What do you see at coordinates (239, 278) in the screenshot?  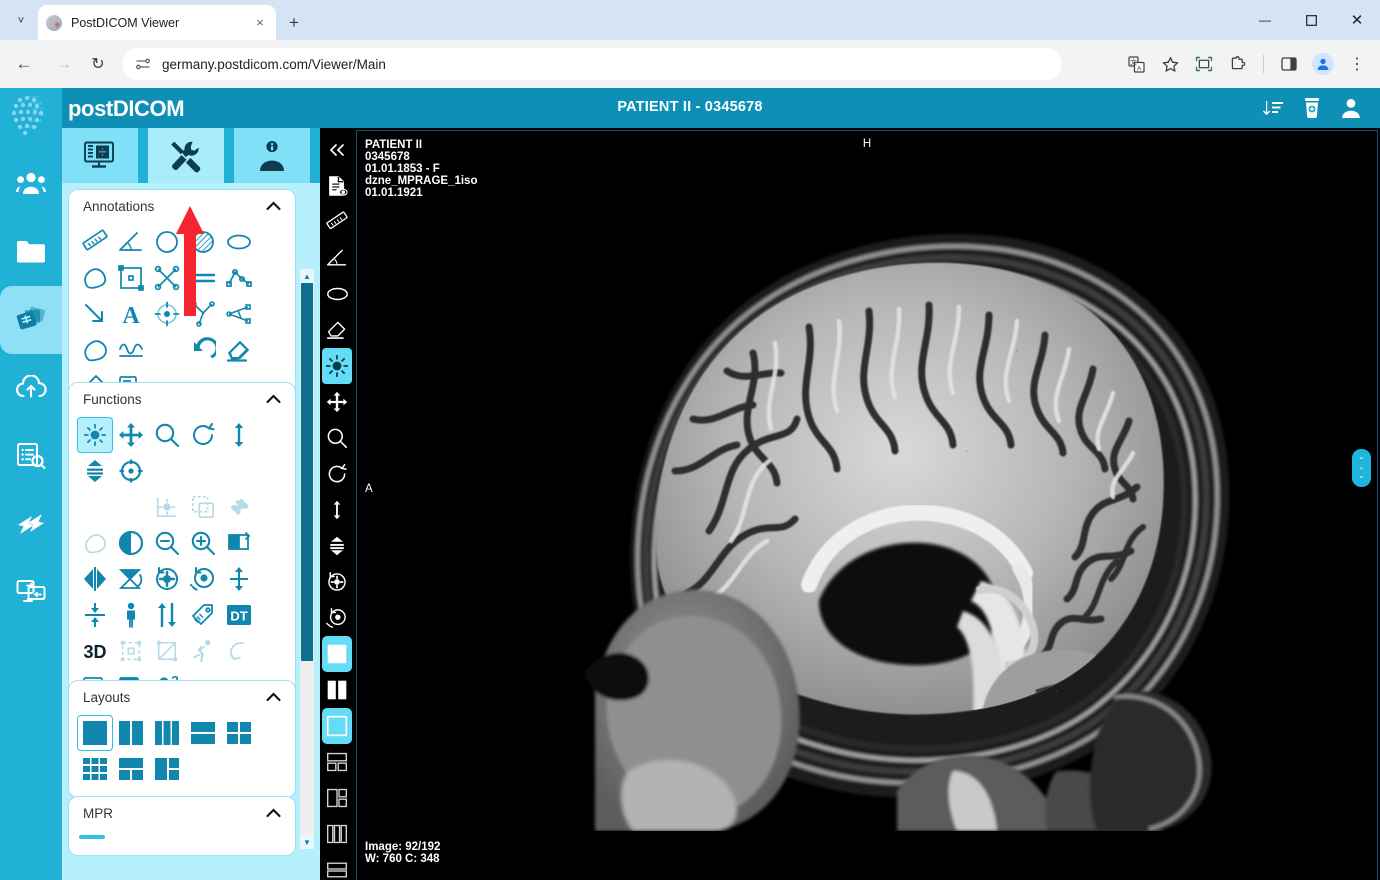 I see `annotation-polyline` at bounding box center [239, 278].